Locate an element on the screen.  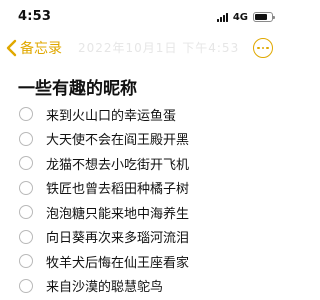
back-label: 备忘录 is located at coordinates (41, 49).